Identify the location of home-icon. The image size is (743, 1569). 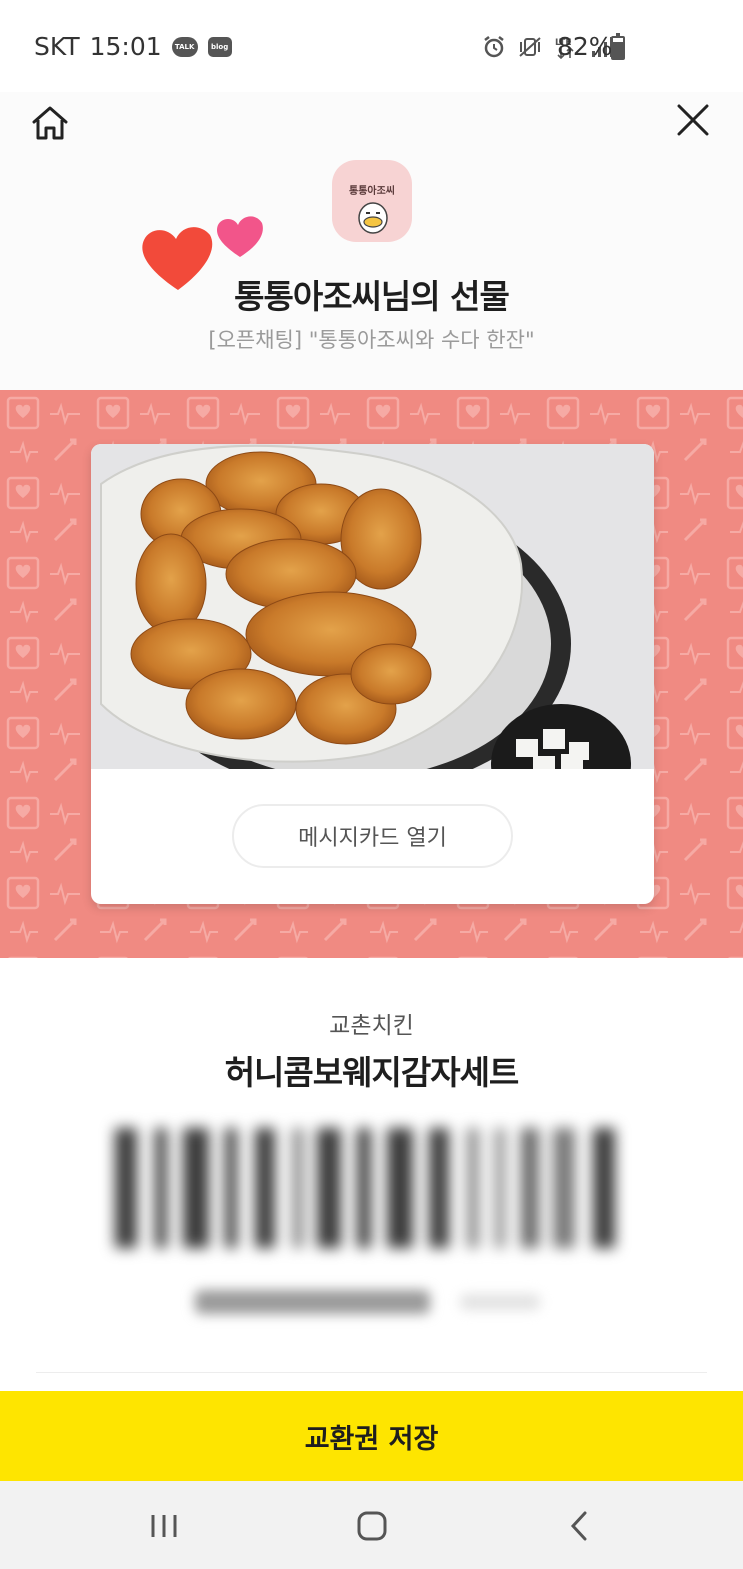
(50, 124).